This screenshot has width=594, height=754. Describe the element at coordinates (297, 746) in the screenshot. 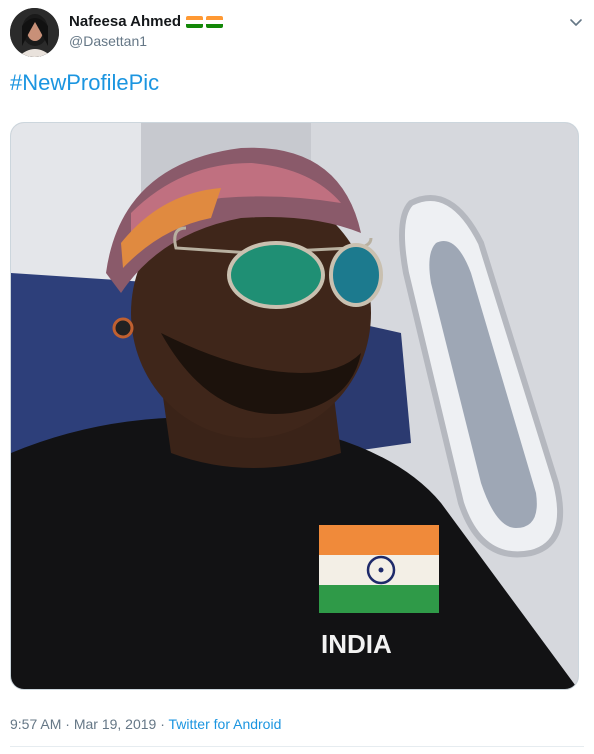

I see `divider` at that location.